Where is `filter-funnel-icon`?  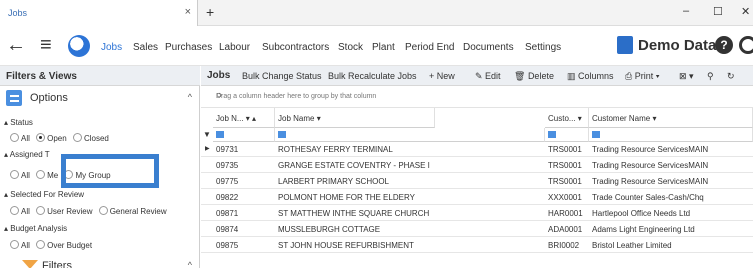
filter-funnel-icon is located at coordinates (30, 264).